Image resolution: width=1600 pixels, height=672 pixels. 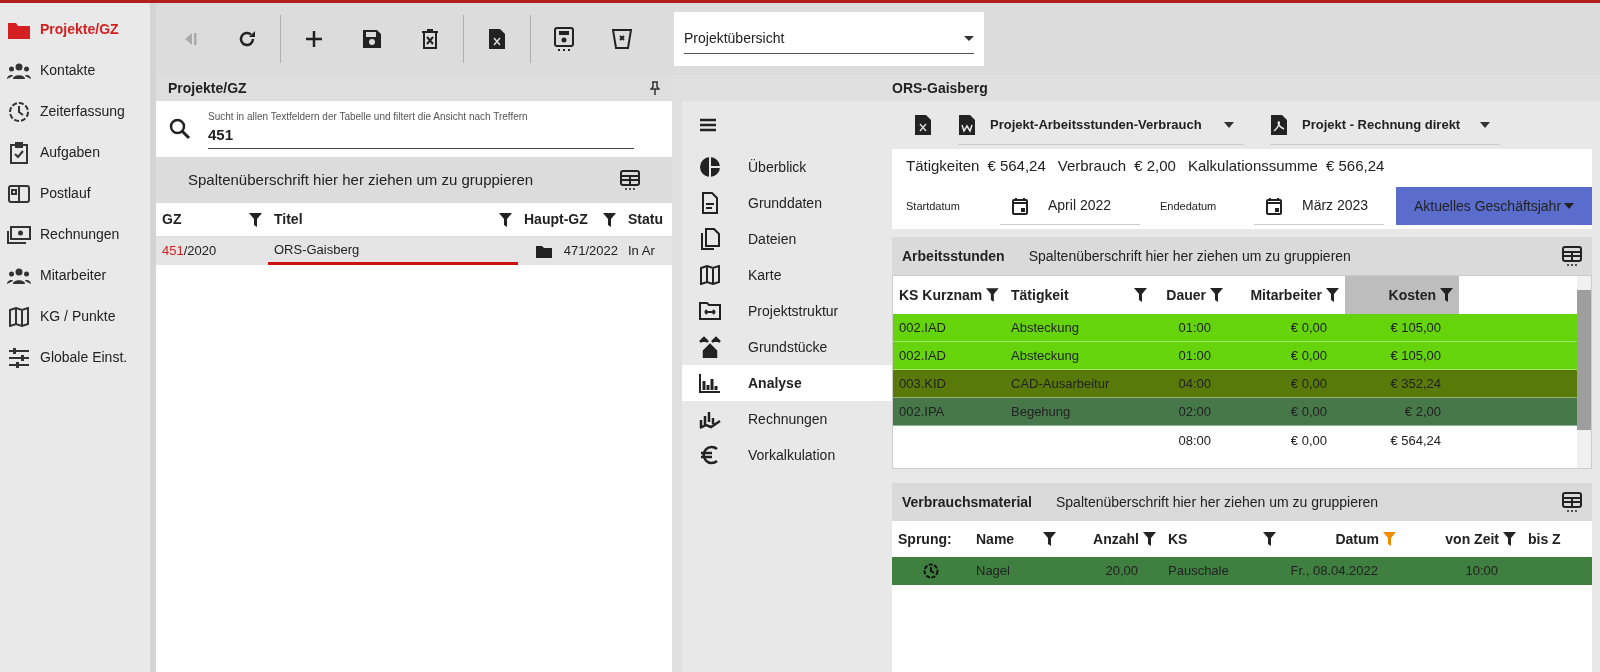 I want to click on column-header: Titel, so click(x=393, y=219).